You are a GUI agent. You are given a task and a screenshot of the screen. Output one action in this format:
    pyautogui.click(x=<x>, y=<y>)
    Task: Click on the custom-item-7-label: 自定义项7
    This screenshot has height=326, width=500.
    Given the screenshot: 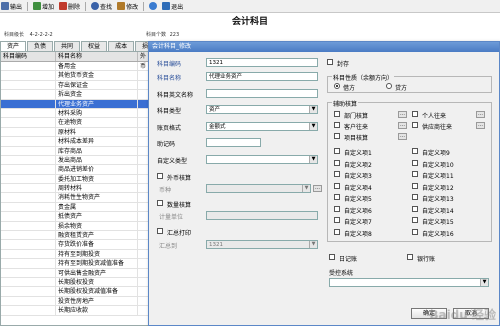 What is the action you would take?
    pyautogui.click(x=358, y=222)
    